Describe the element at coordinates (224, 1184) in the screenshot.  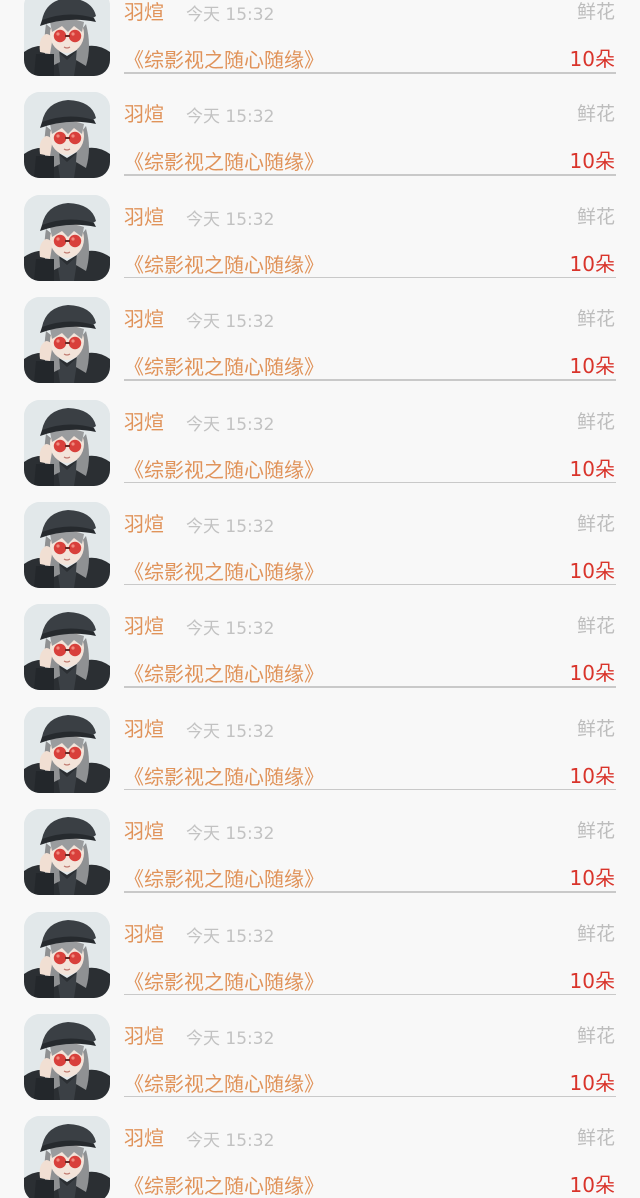
I see `book-title: 《综影视之随心随缘》` at that location.